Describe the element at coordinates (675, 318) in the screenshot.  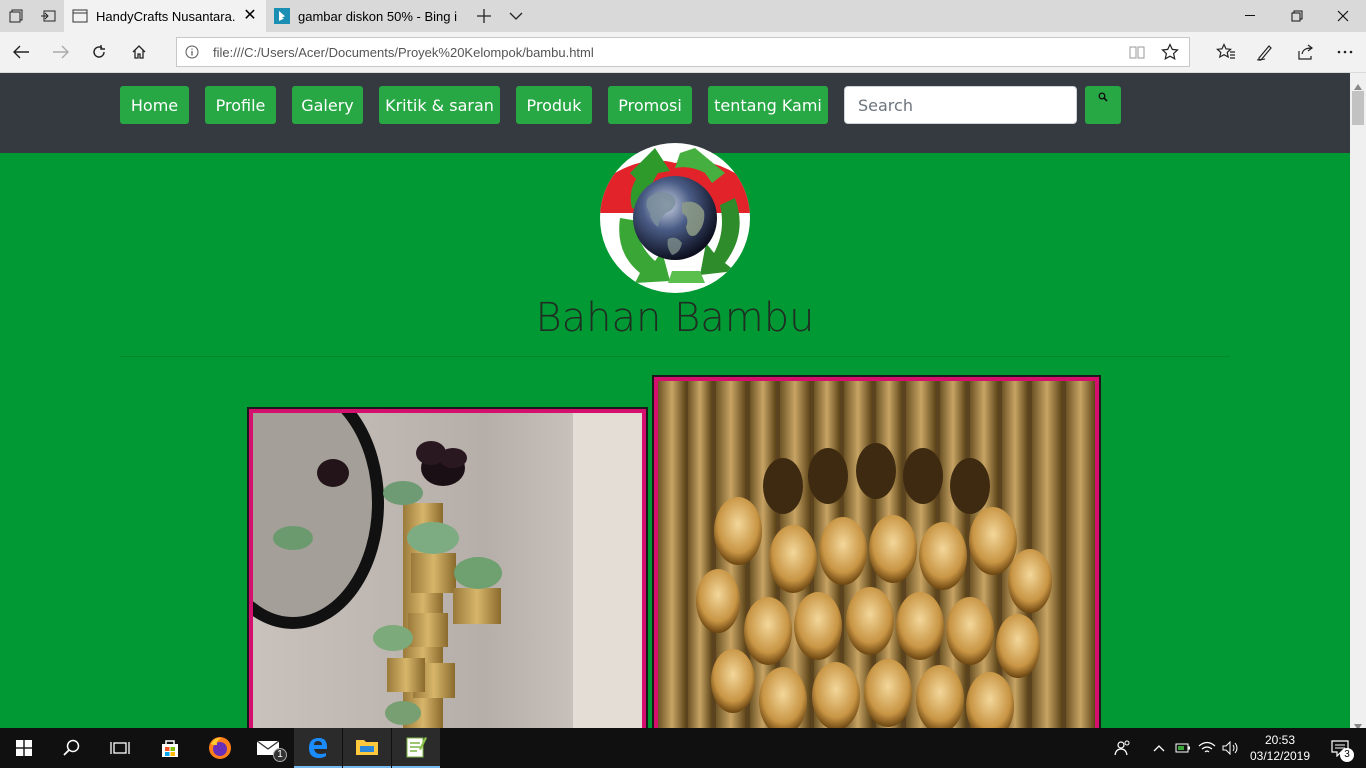
I see `page-title: Bahan Bambu` at that location.